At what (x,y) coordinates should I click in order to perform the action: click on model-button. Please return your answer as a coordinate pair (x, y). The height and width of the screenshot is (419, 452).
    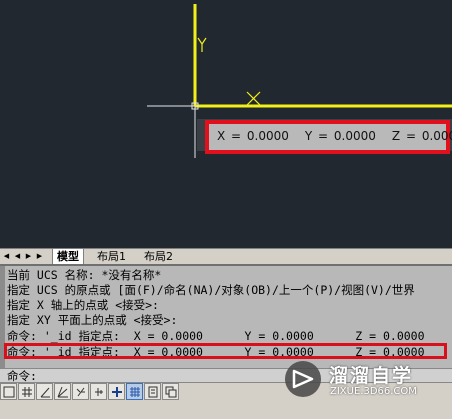
    Looking at the image, I should click on (170, 391).